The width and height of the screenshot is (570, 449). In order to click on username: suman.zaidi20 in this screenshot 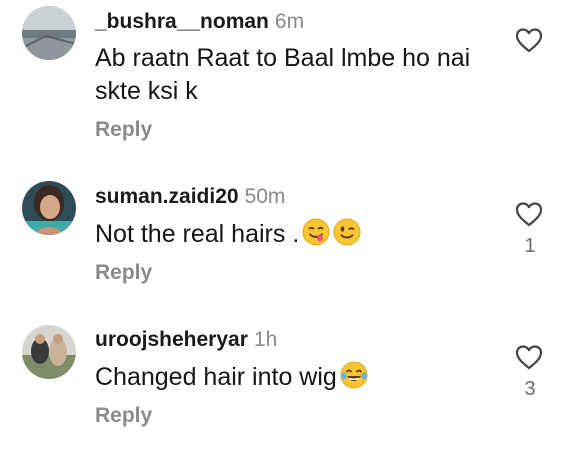, I will do `click(167, 196)`.